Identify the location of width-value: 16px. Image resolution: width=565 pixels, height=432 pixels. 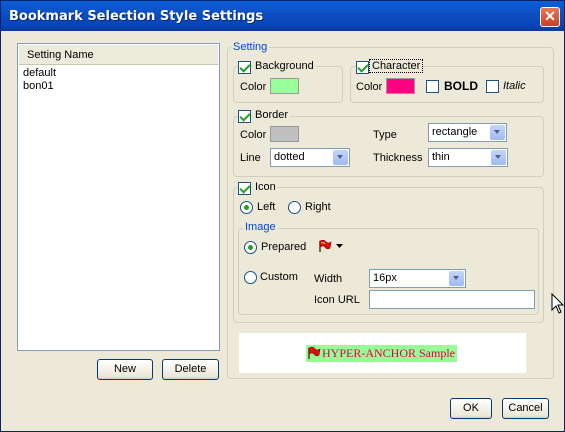
(385, 278).